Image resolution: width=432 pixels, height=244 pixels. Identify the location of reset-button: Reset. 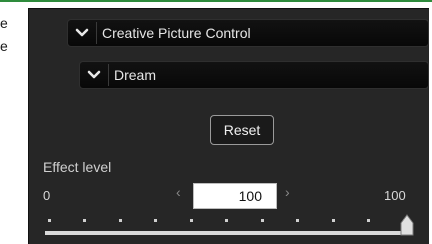
(242, 130).